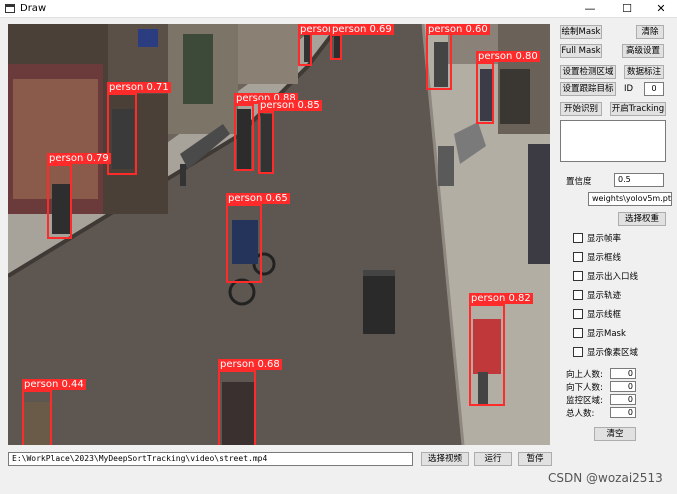 This screenshot has height=494, width=677. Describe the element at coordinates (650, 32) in the screenshot. I see `clear-mask-button: 清除` at that location.